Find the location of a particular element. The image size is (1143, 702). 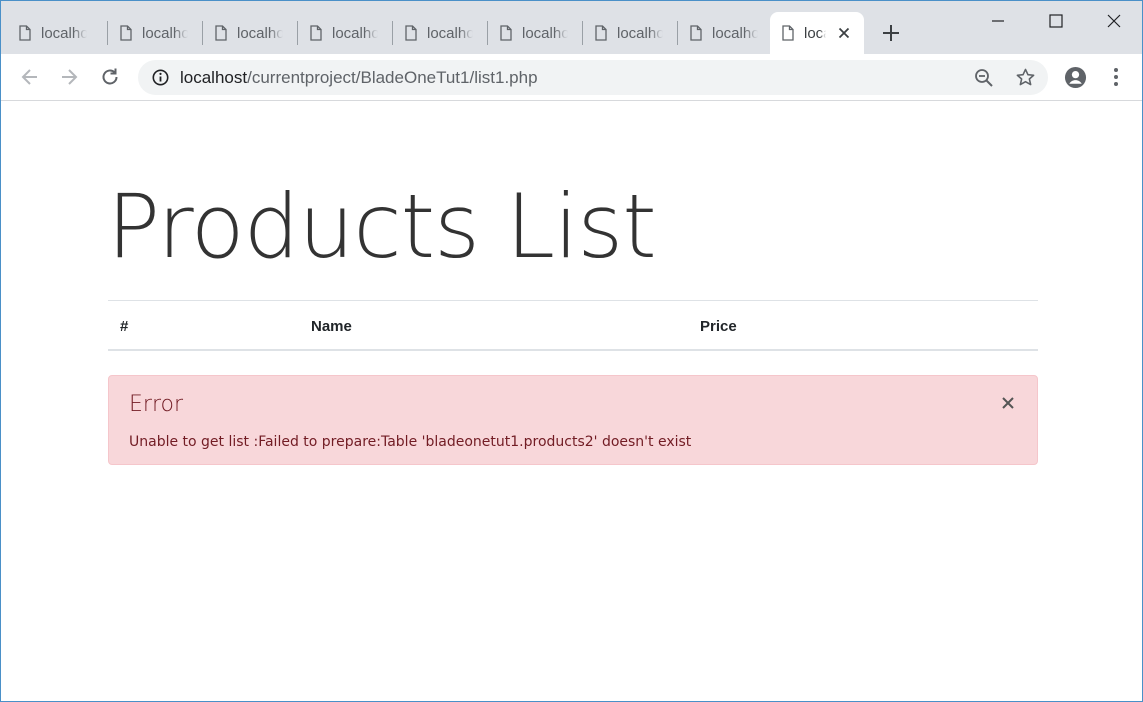

star-icon is located at coordinates (1025, 77).